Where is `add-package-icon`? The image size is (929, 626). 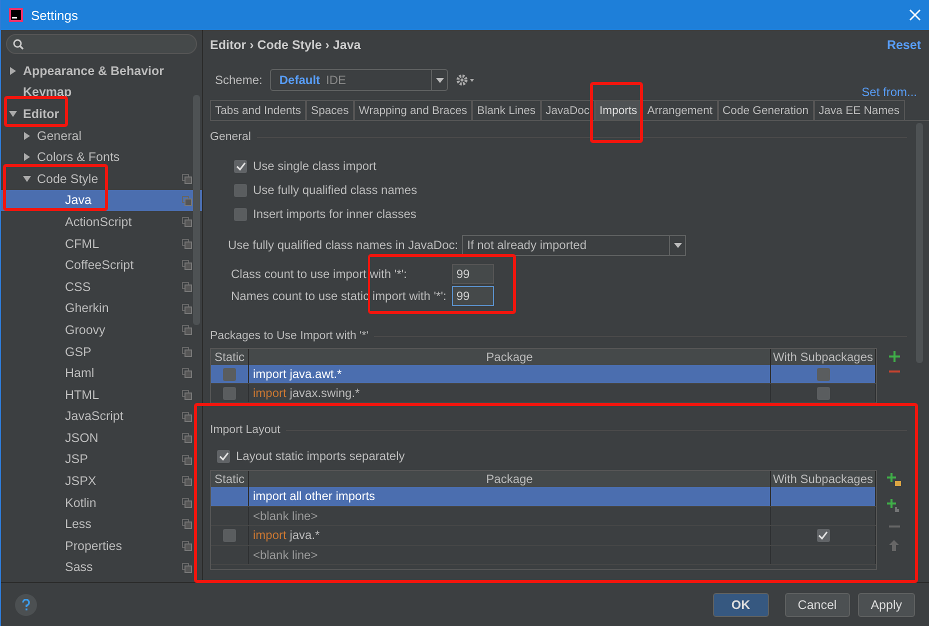 add-package-icon is located at coordinates (894, 480).